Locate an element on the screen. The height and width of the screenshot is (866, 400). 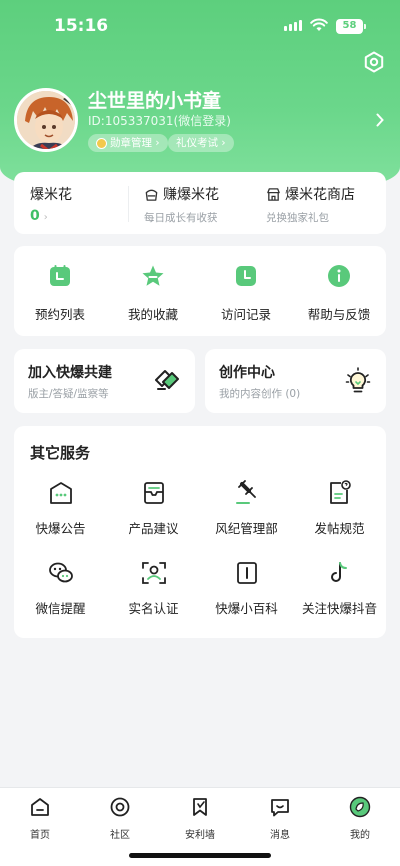
shop-icon is located at coordinates (273, 194).